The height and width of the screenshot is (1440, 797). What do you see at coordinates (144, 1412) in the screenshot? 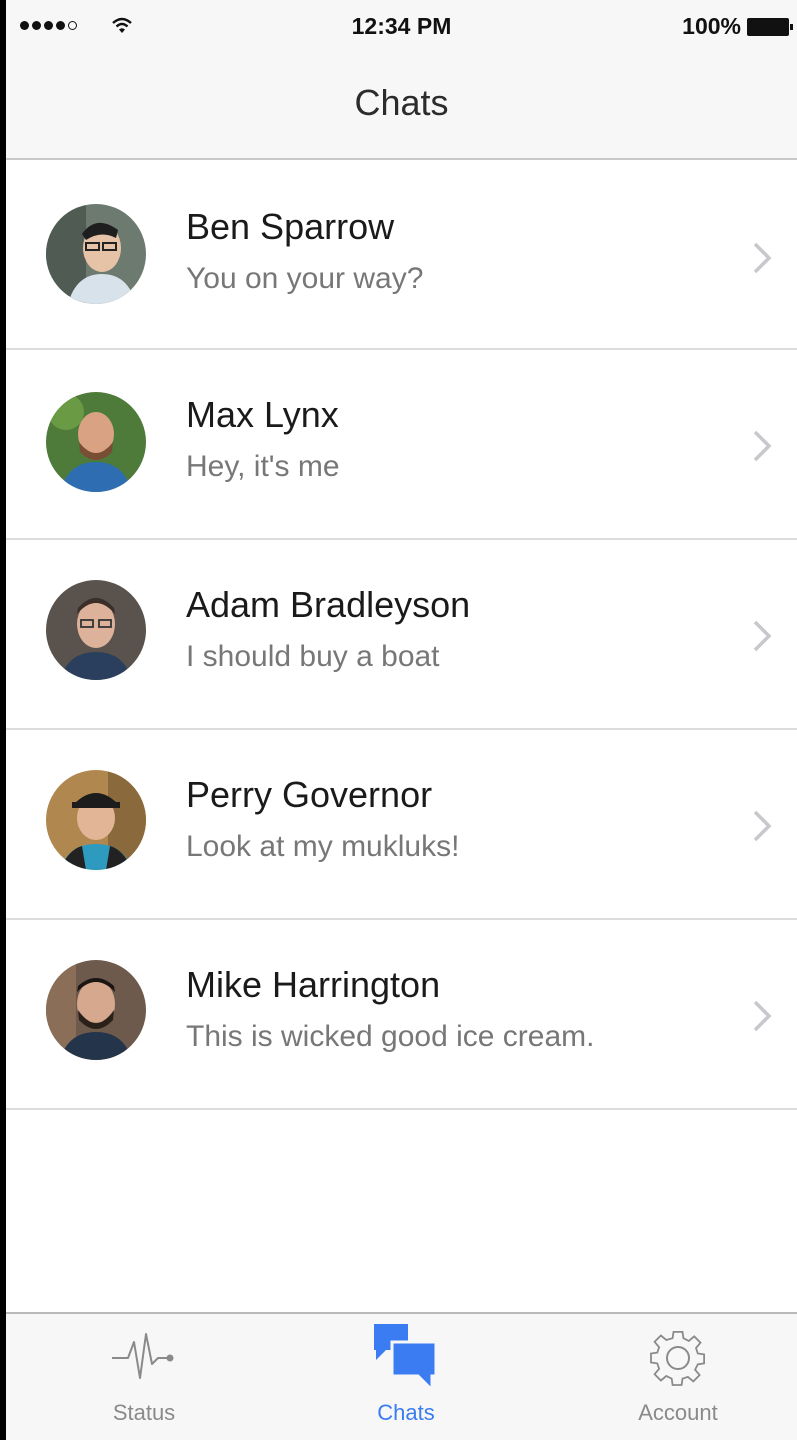
I see `tab-label: Status` at bounding box center [144, 1412].